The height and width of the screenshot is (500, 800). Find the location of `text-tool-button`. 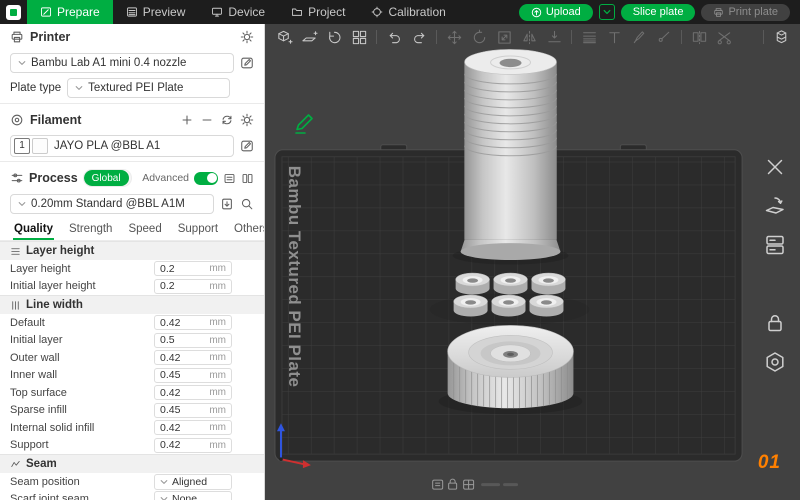

text-tool-button is located at coordinates (614, 37).